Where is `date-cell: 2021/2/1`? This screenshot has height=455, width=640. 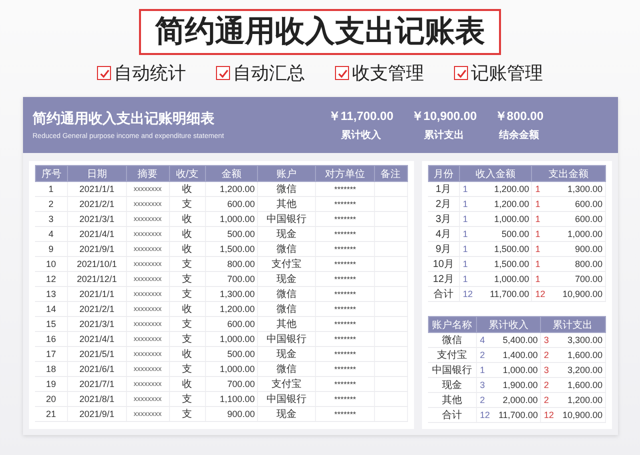 date-cell: 2021/2/1 is located at coordinates (97, 309).